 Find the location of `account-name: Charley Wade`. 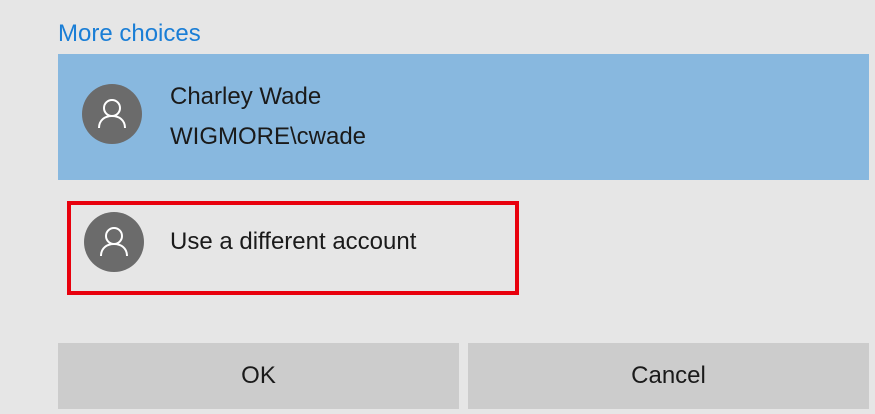

account-name: Charley Wade is located at coordinates (246, 96).